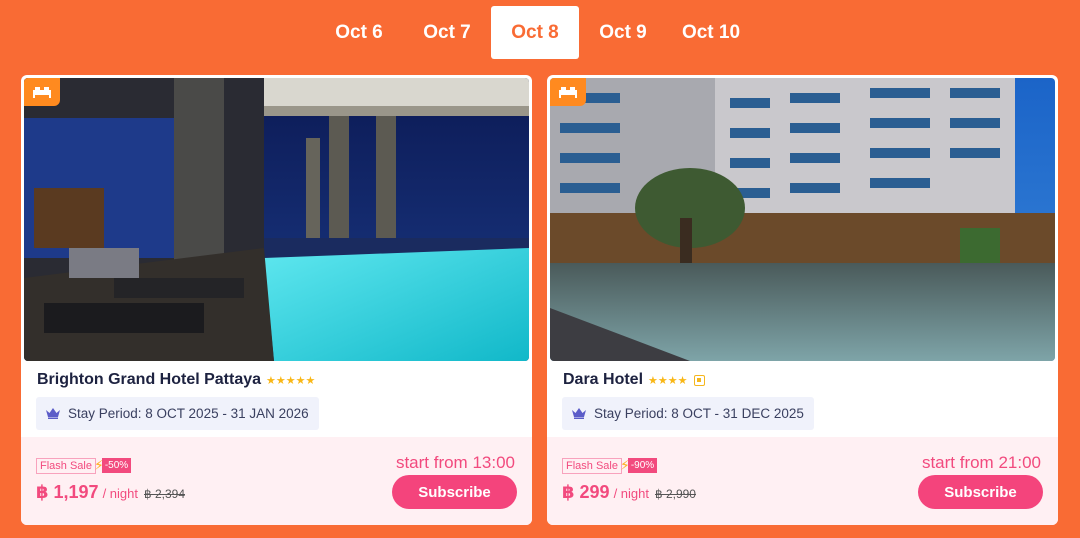  What do you see at coordinates (447, 32) in the screenshot?
I see `tab-oct-7: Oct 7` at bounding box center [447, 32].